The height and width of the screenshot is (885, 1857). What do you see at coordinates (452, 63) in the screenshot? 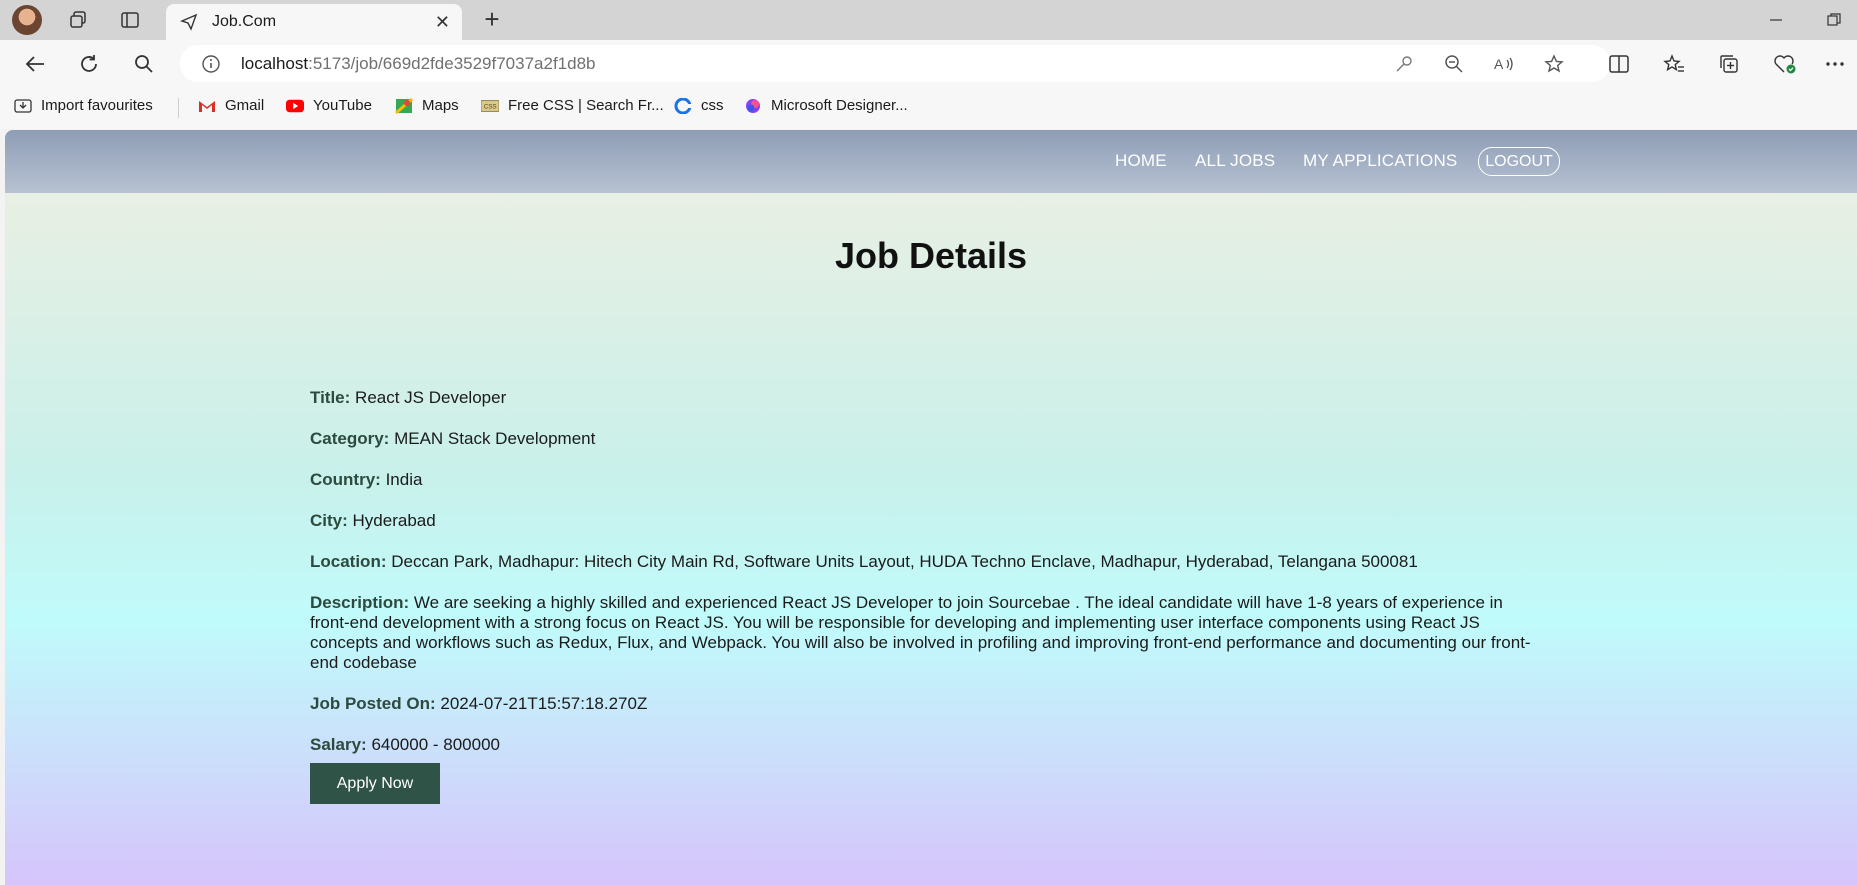
I see `url-path: :5173/job/669d2fde3529f7037a2f1d8b` at bounding box center [452, 63].